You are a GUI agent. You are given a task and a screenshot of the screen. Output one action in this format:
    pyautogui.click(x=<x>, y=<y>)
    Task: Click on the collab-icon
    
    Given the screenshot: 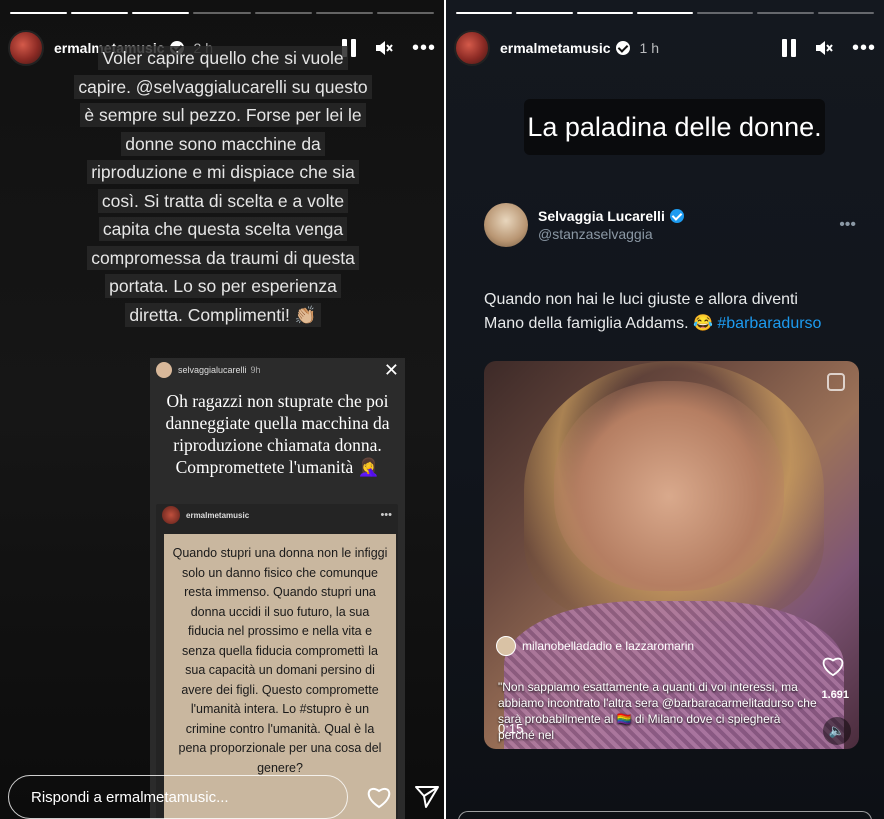 What is the action you would take?
    pyautogui.click(x=836, y=382)
    